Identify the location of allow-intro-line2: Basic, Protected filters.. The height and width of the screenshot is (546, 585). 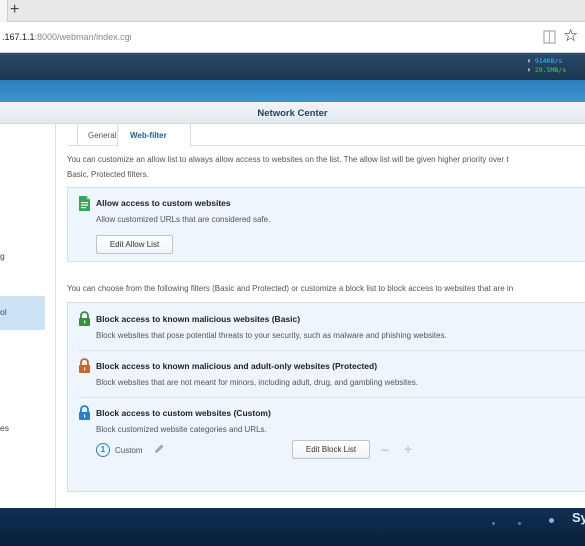
(108, 174).